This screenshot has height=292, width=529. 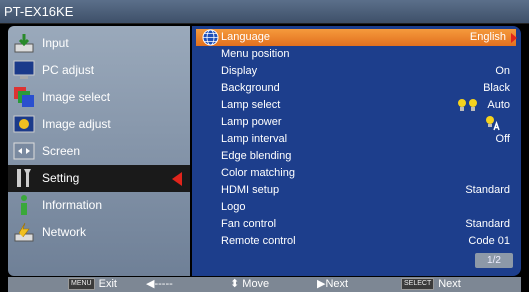 I want to click on setting-name: Background, so click(x=250, y=88).